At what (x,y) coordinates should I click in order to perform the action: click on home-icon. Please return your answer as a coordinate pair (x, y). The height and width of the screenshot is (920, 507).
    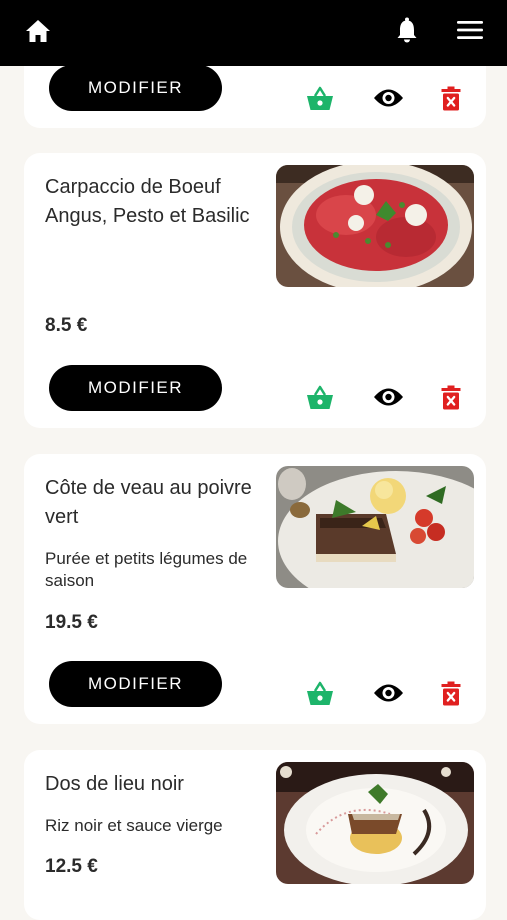
    Looking at the image, I should click on (38, 33).